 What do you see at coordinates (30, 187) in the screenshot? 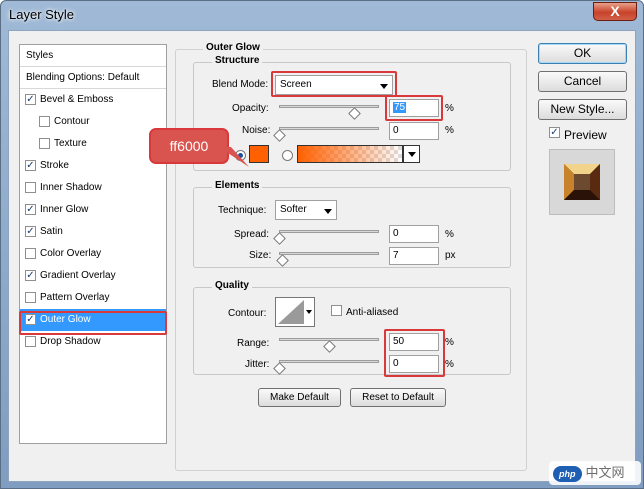
I see `inner-shadow-checkbox` at bounding box center [30, 187].